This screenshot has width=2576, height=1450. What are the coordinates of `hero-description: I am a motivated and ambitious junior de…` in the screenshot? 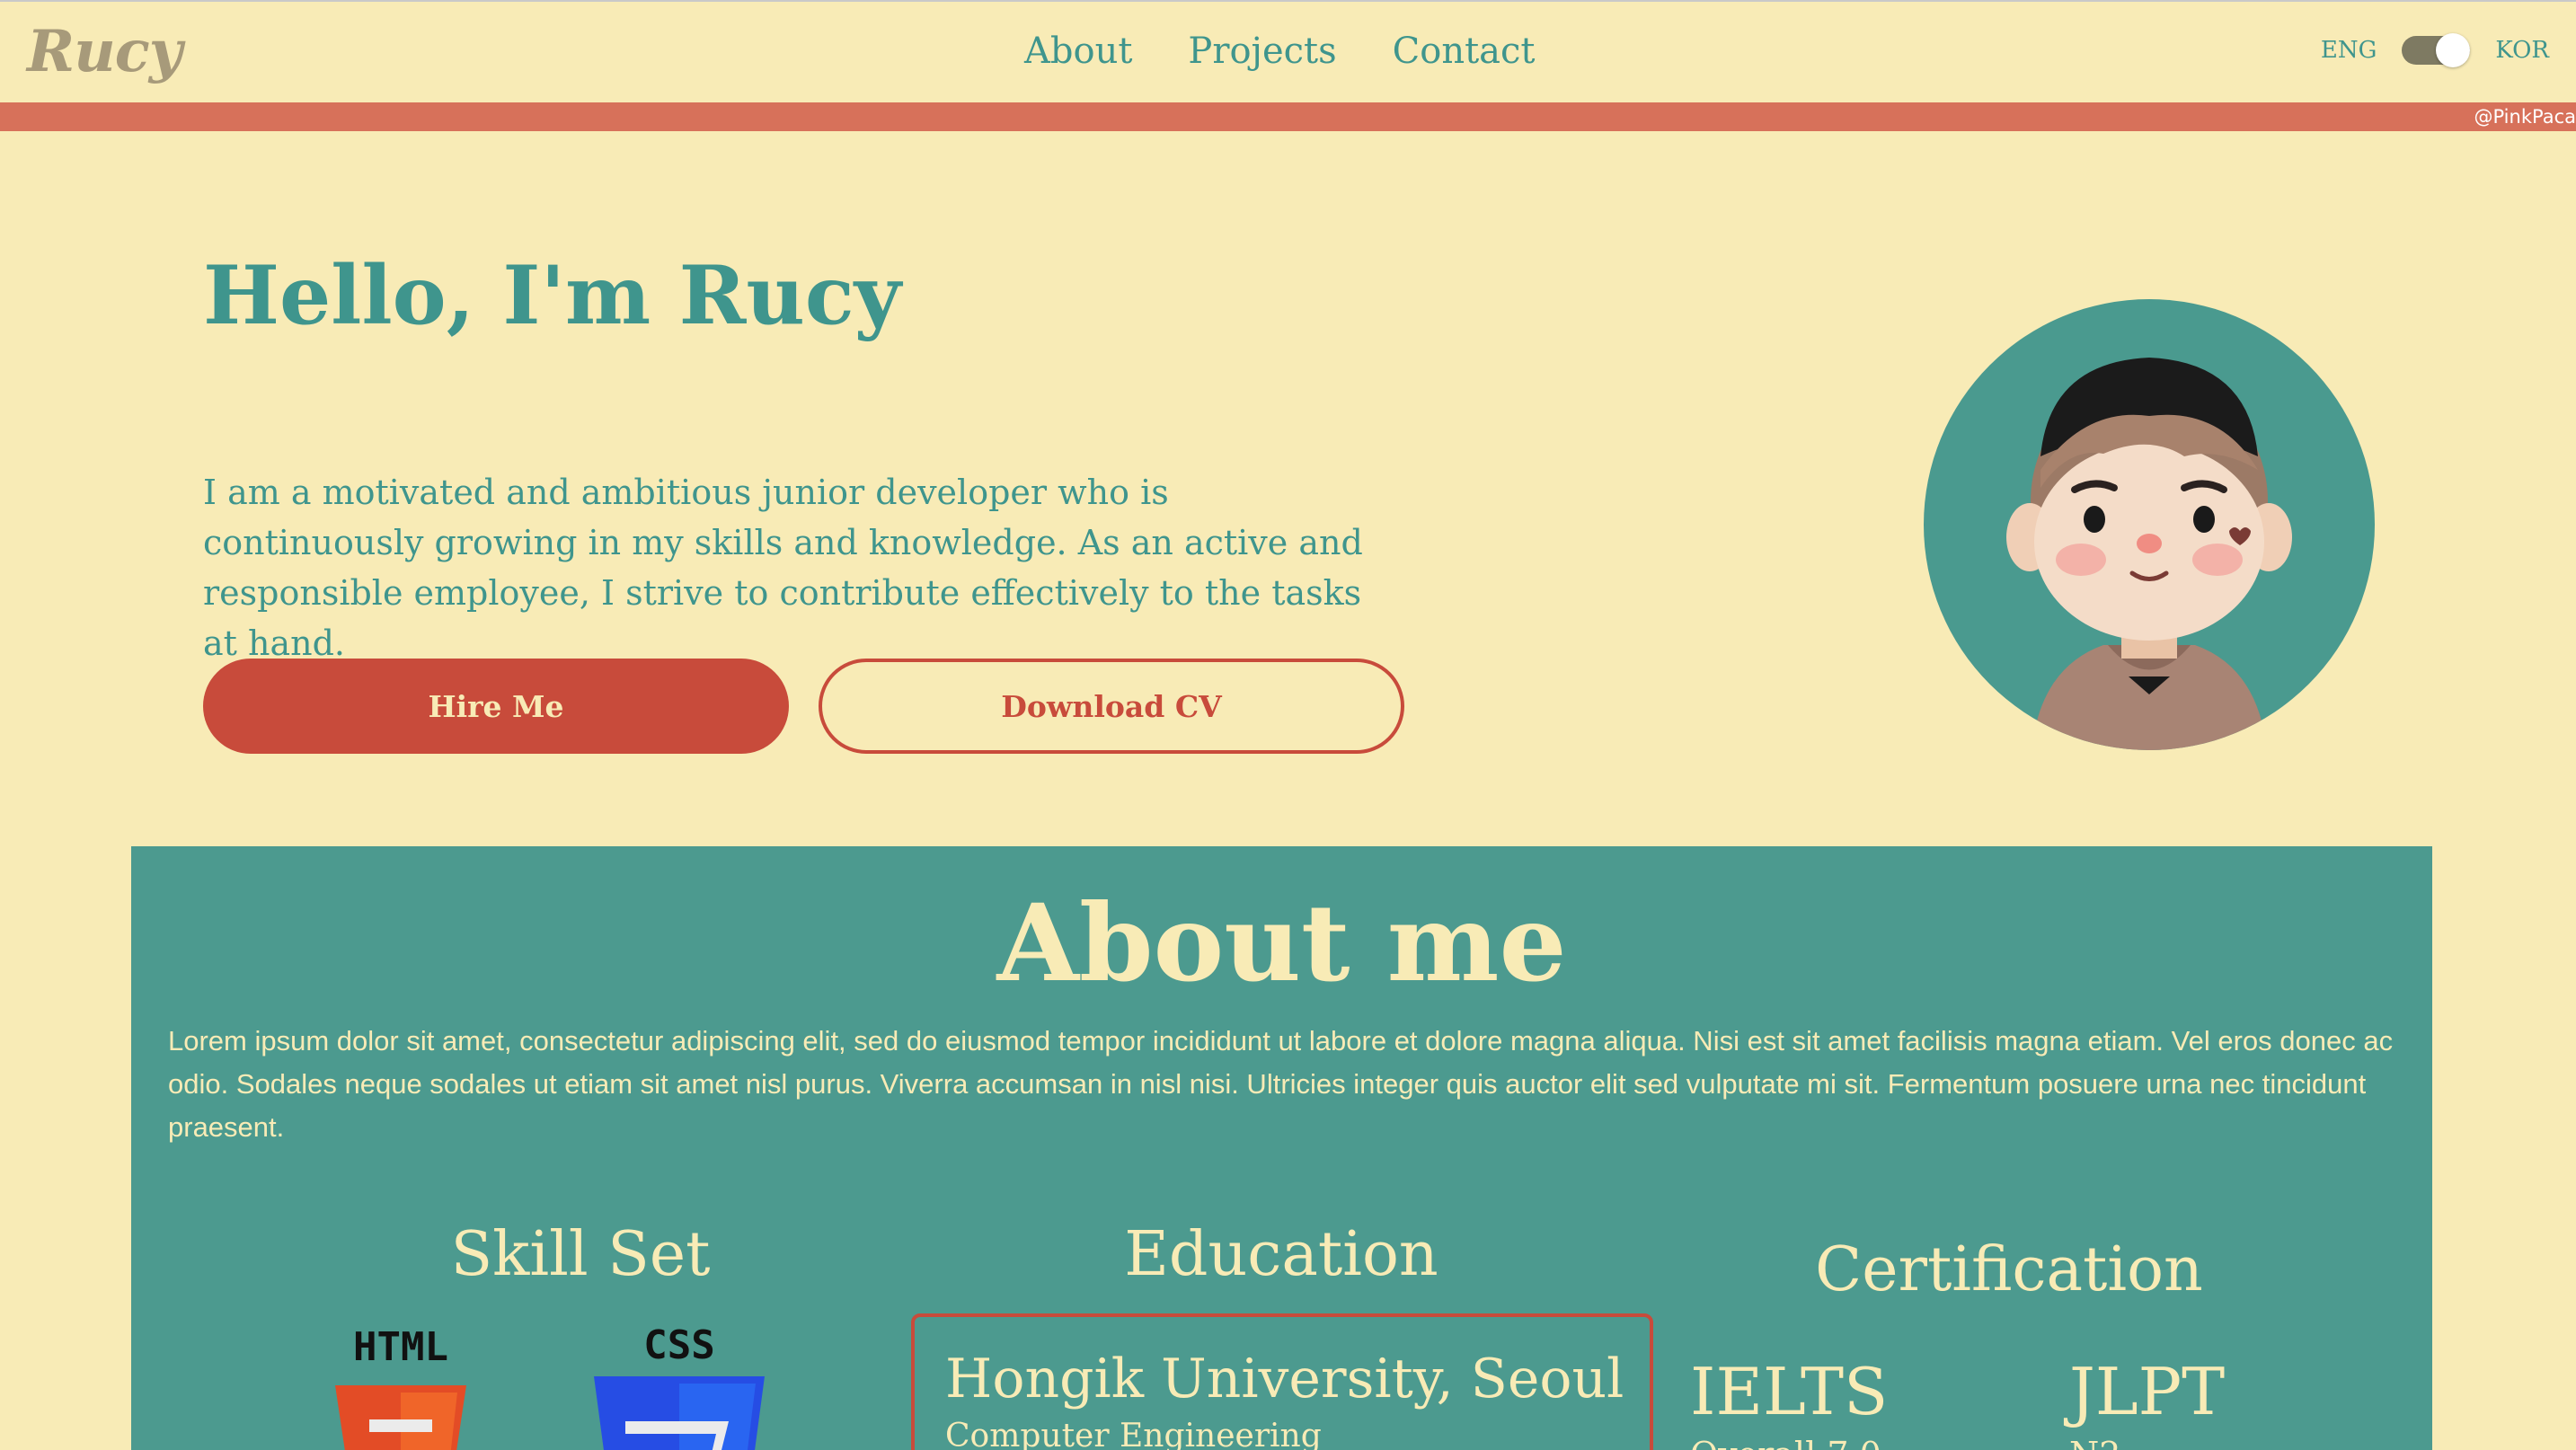 It's located at (783, 568).